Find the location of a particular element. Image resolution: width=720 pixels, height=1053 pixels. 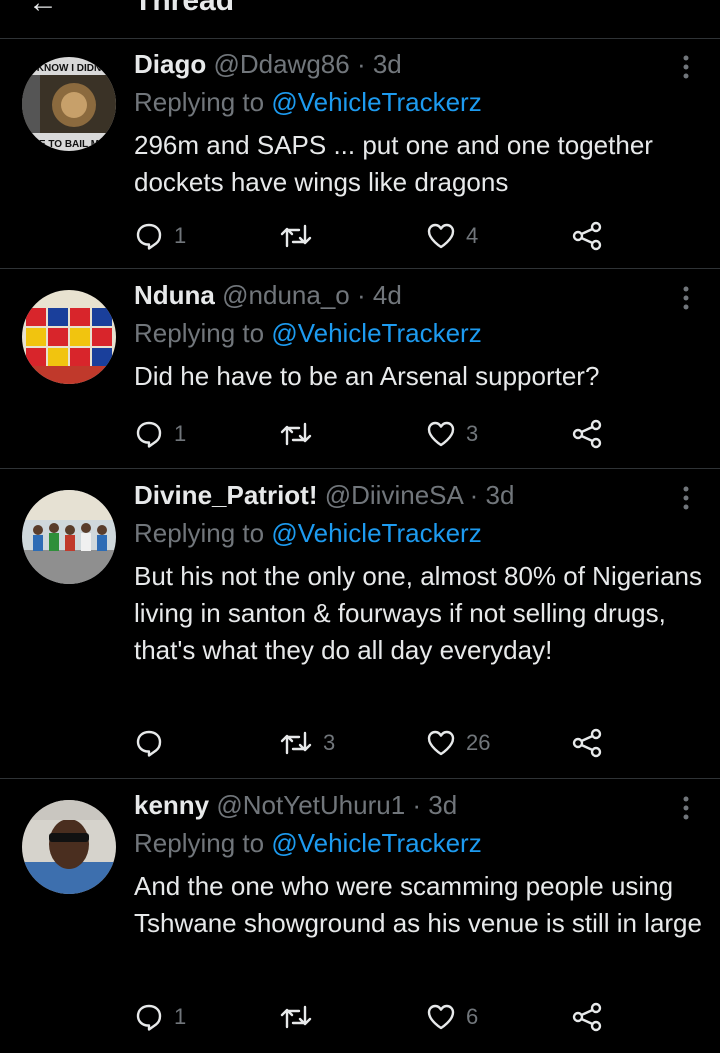

like-button: 4 is located at coordinates (452, 236).